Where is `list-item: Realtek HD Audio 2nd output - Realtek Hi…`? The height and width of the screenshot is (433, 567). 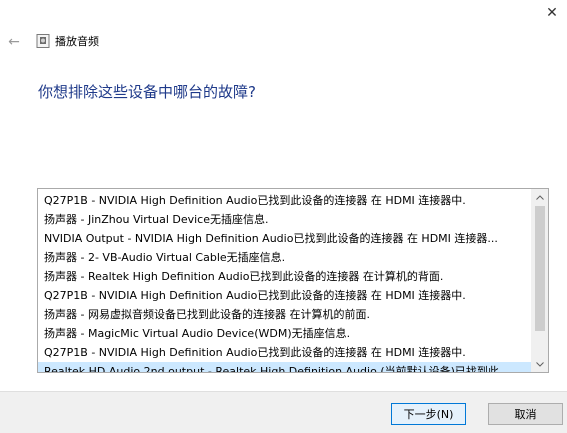 list-item: Realtek HD Audio 2nd output - Realtek Hi… is located at coordinates (284, 367).